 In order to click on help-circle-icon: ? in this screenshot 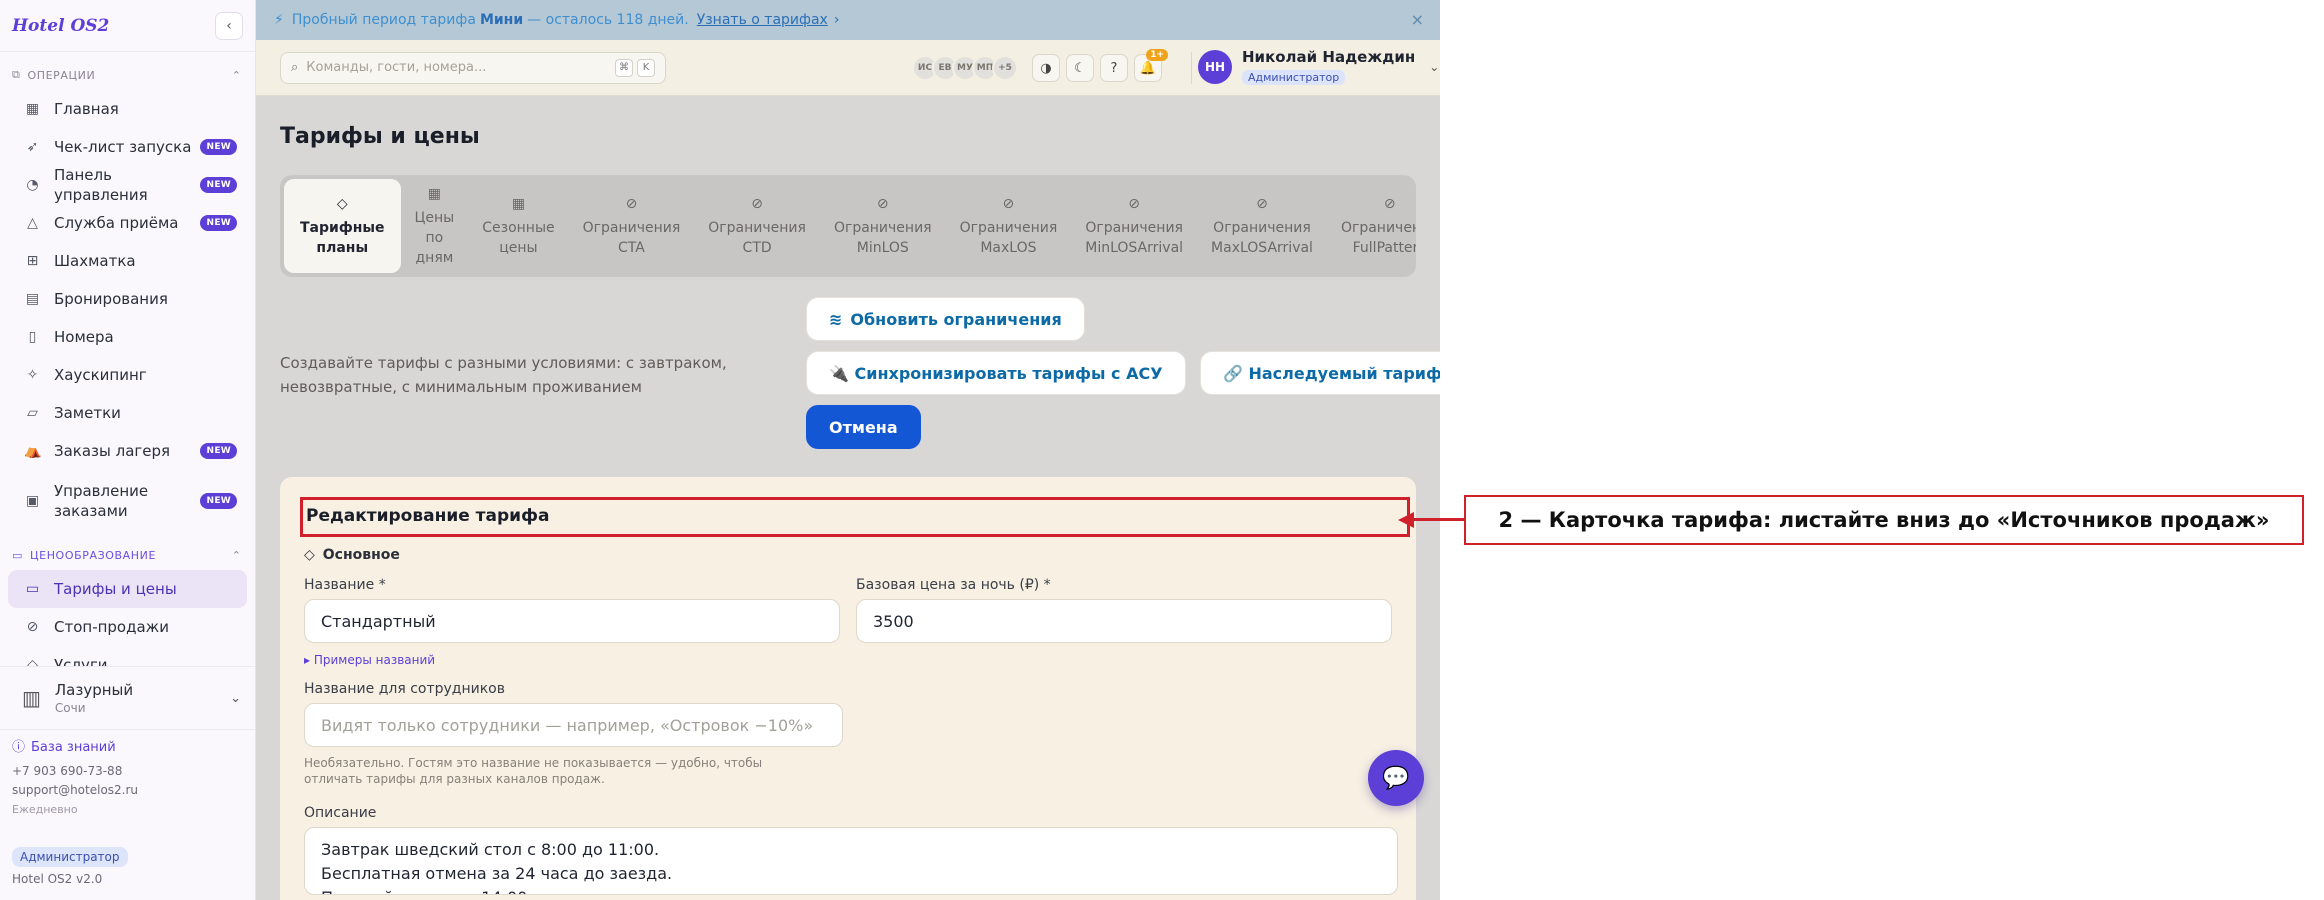, I will do `click(1114, 68)`.